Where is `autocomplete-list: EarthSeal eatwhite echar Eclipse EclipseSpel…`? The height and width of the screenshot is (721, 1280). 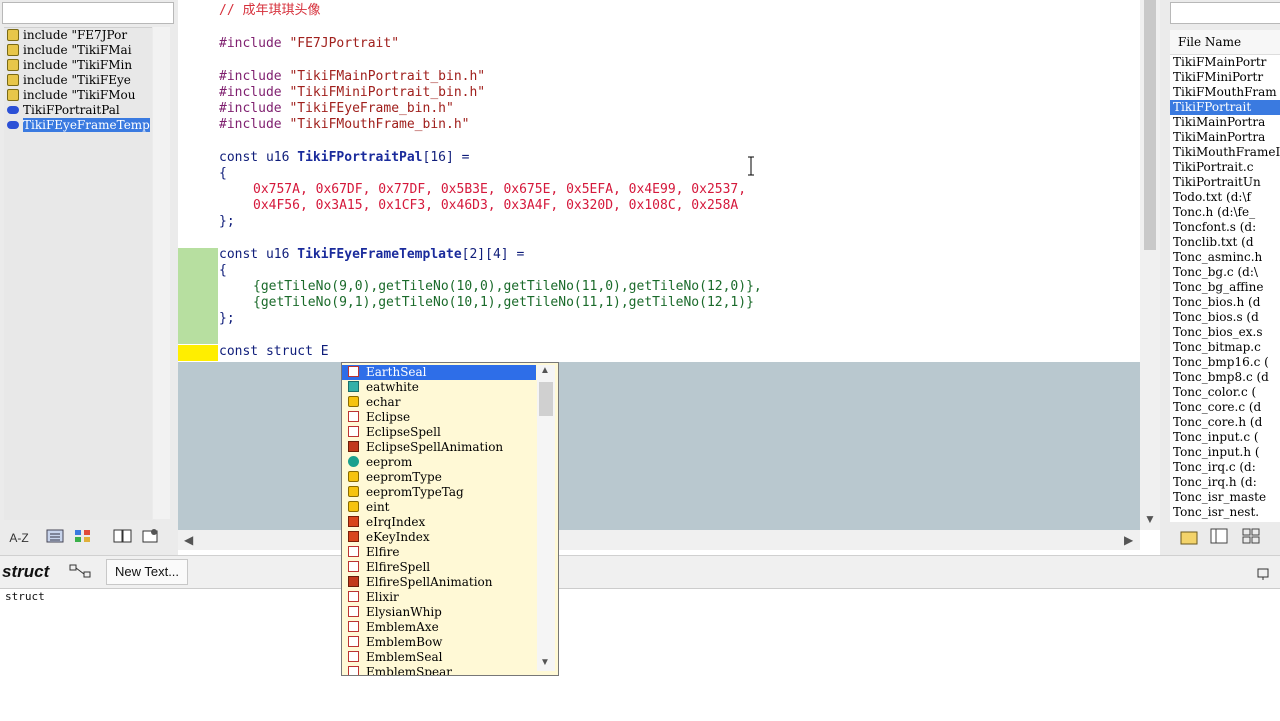 autocomplete-list: EarthSeal eatwhite echar Eclipse EclipseSpel… is located at coordinates (450, 519).